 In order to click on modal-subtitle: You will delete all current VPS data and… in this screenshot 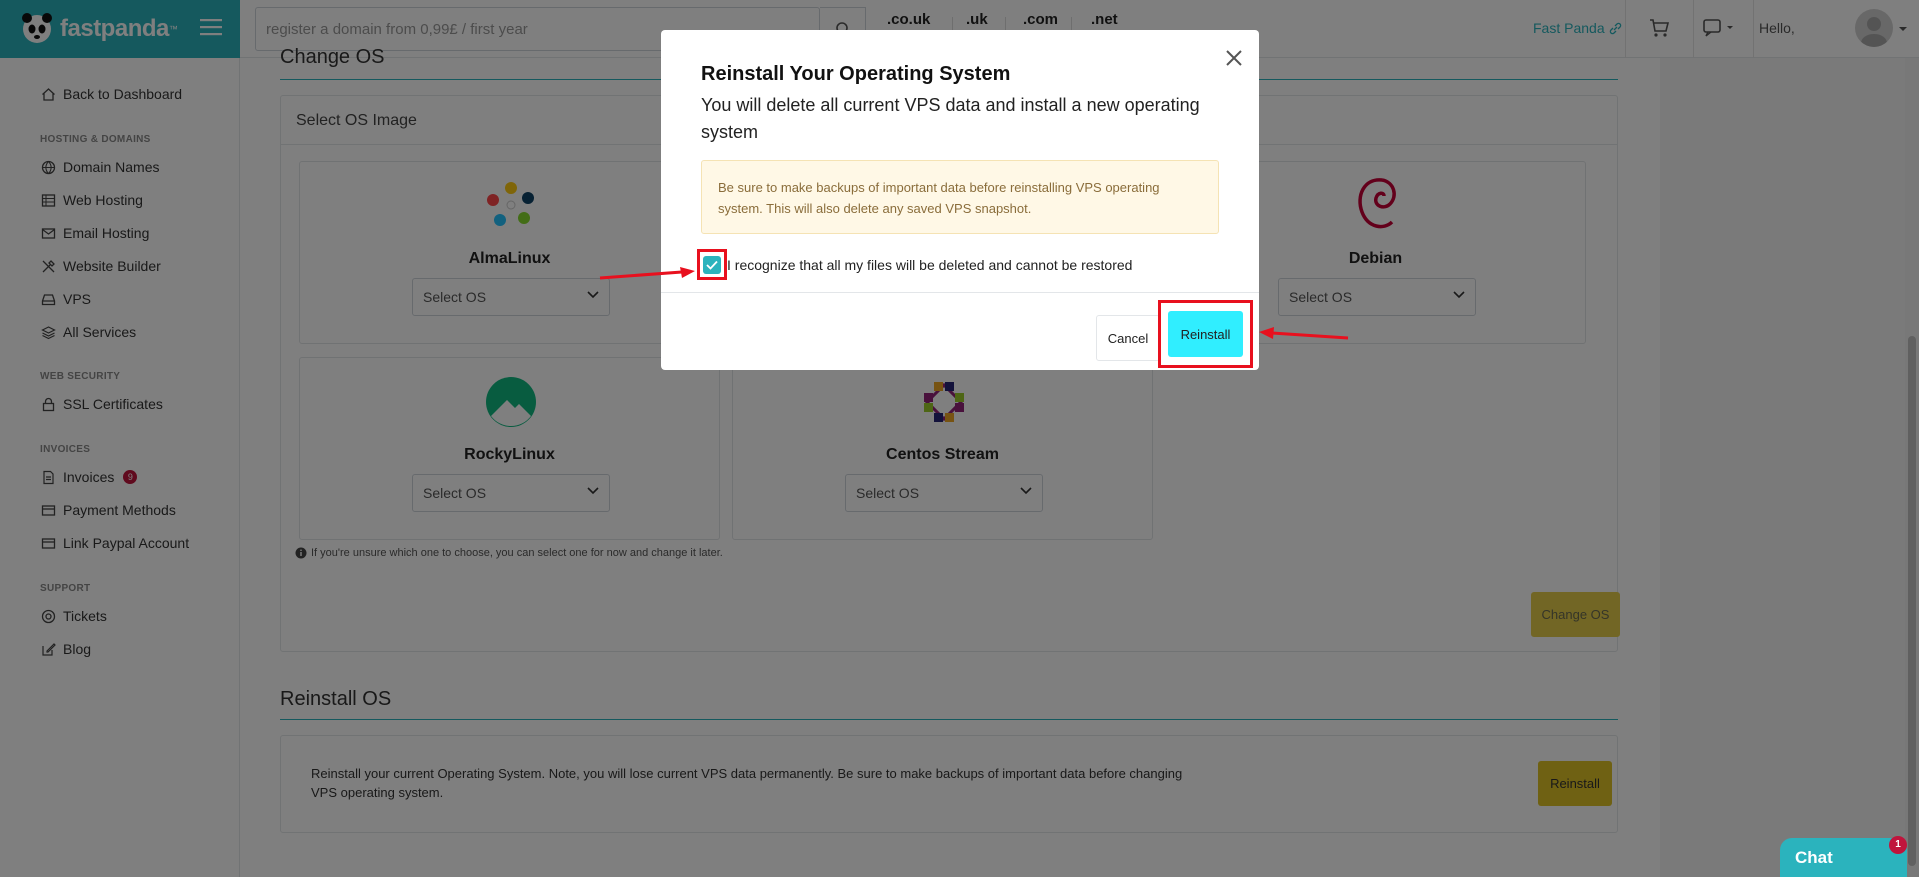, I will do `click(950, 118)`.